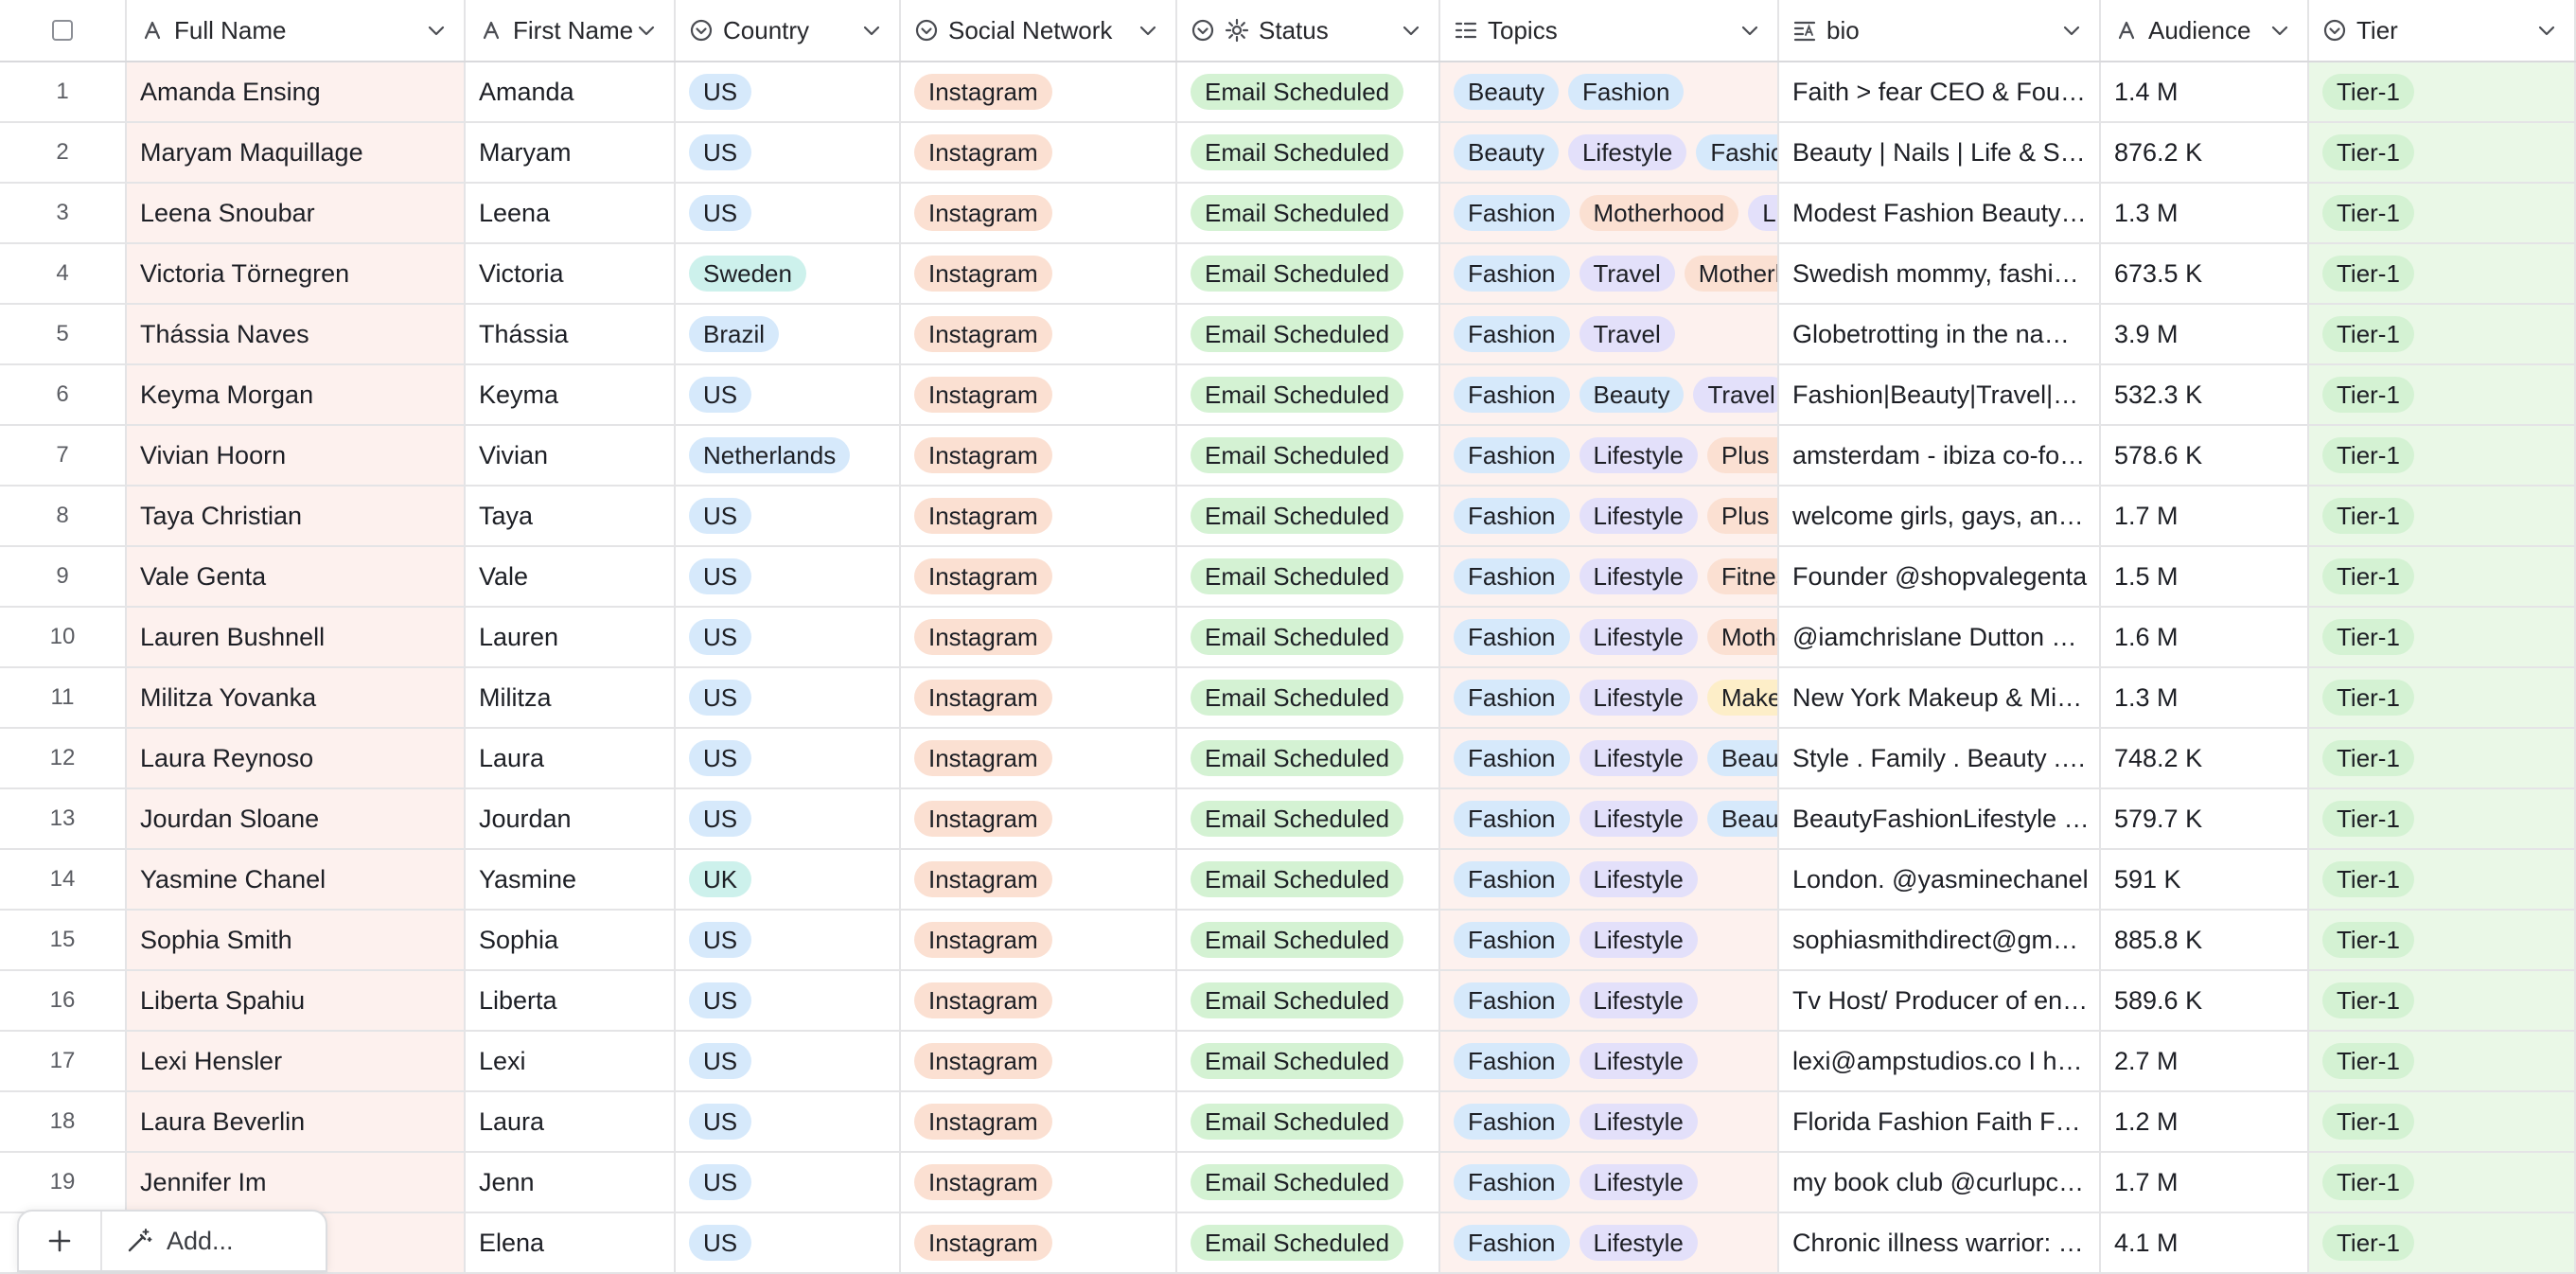  I want to click on cell-full-name: Taya Christian, so click(296, 516).